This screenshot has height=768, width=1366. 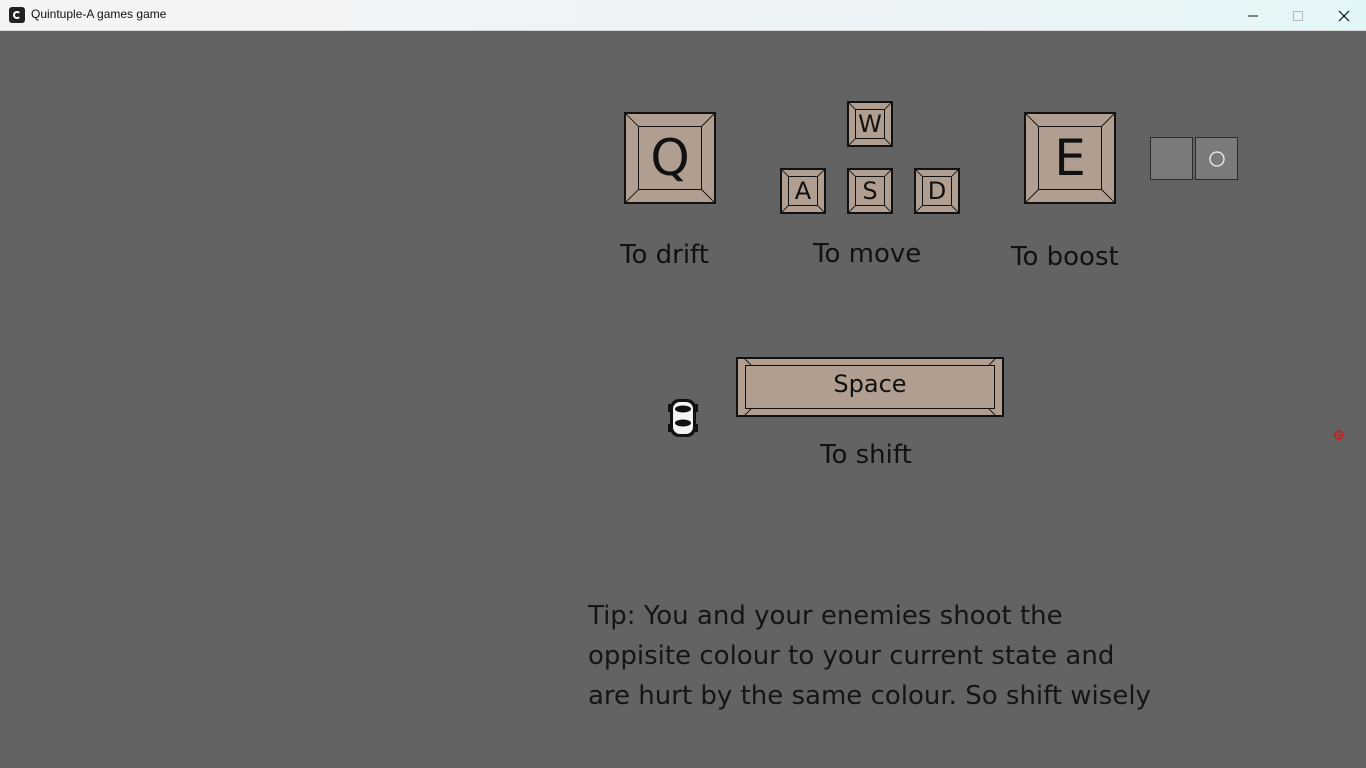 I want to click on boost-caption: To boost, so click(x=1065, y=257).